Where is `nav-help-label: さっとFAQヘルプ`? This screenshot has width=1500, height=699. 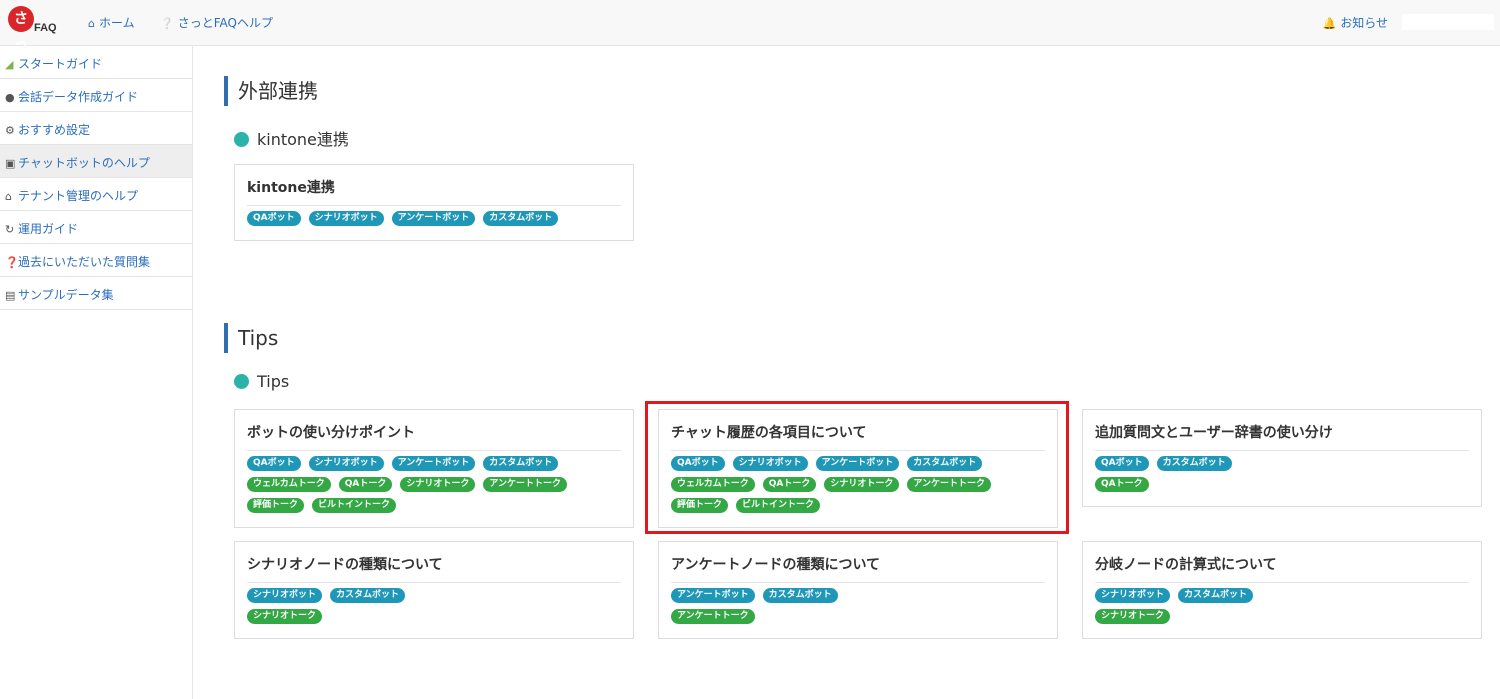
nav-help-label: さっとFAQヘルプ is located at coordinates (225, 23).